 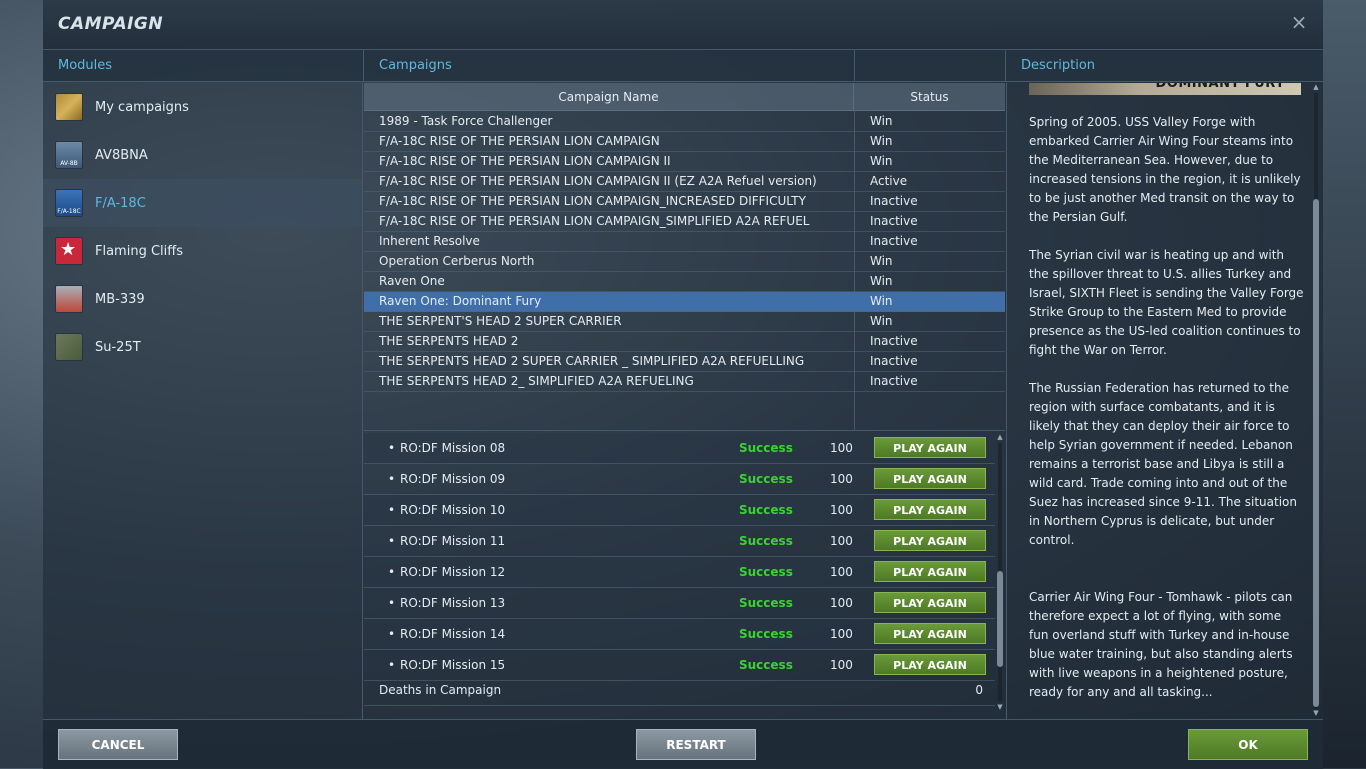 I want to click on table-row: THE SERPENT'S HEAD 2 SUPER CARRIER Win, so click(x=684, y=322).